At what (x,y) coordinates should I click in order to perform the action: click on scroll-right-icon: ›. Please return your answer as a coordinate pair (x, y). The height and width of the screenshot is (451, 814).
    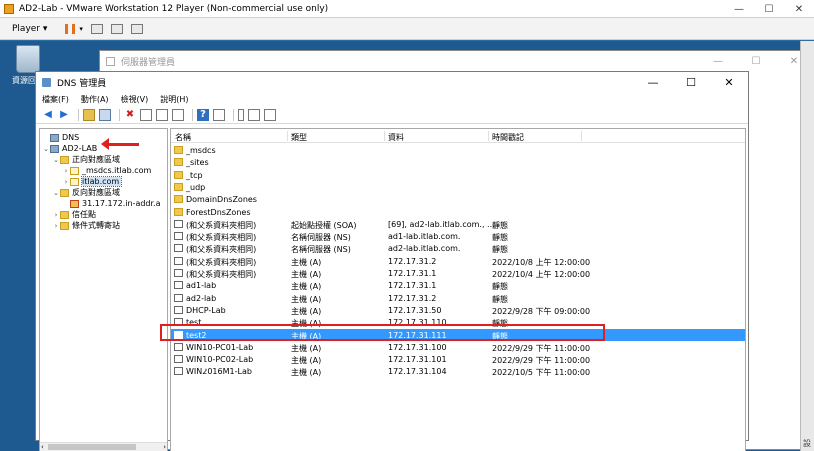
    Looking at the image, I should click on (164, 447).